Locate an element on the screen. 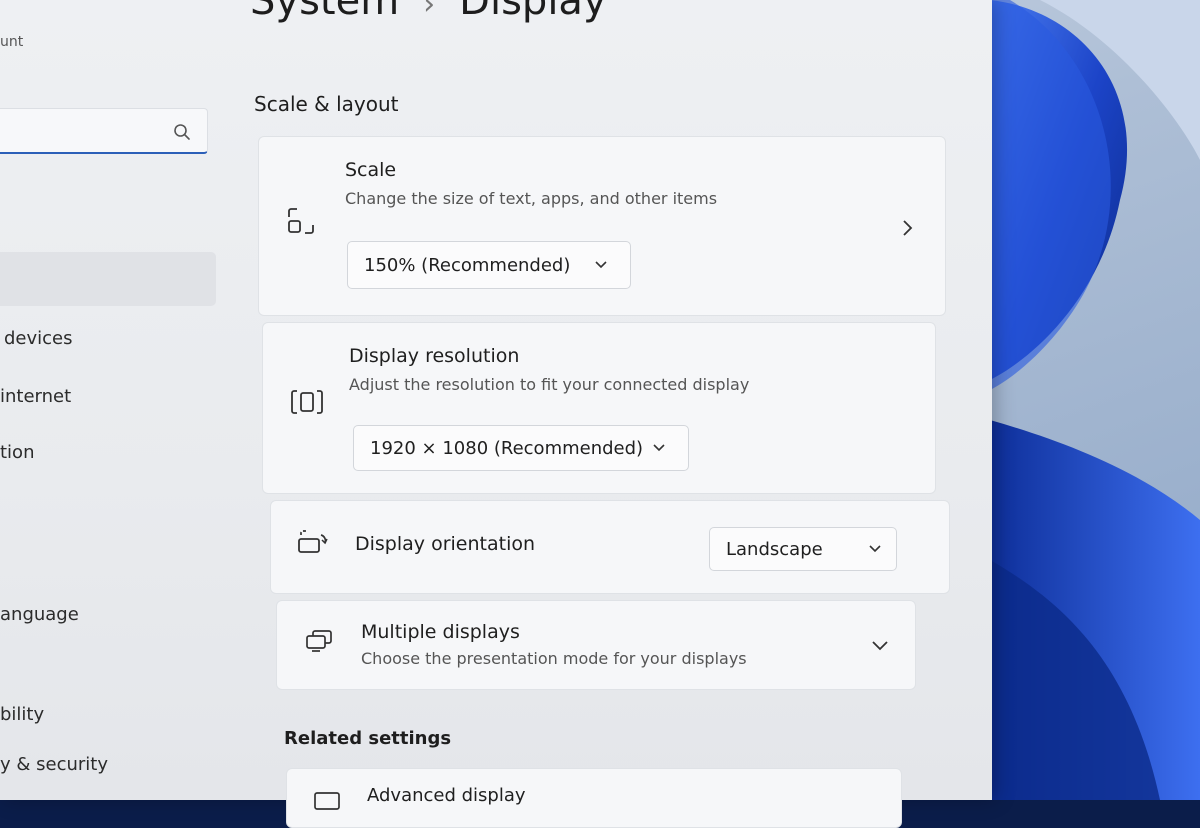 Image resolution: width=1200 pixels, height=828 pixels. account-label: unt is located at coordinates (12, 42).